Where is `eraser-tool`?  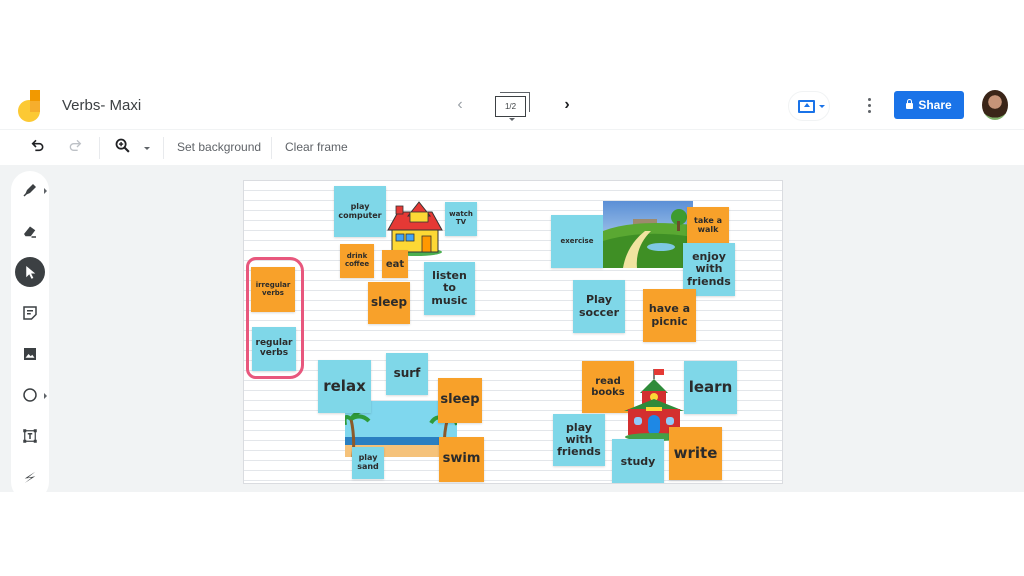
eraser-tool is located at coordinates (30, 231).